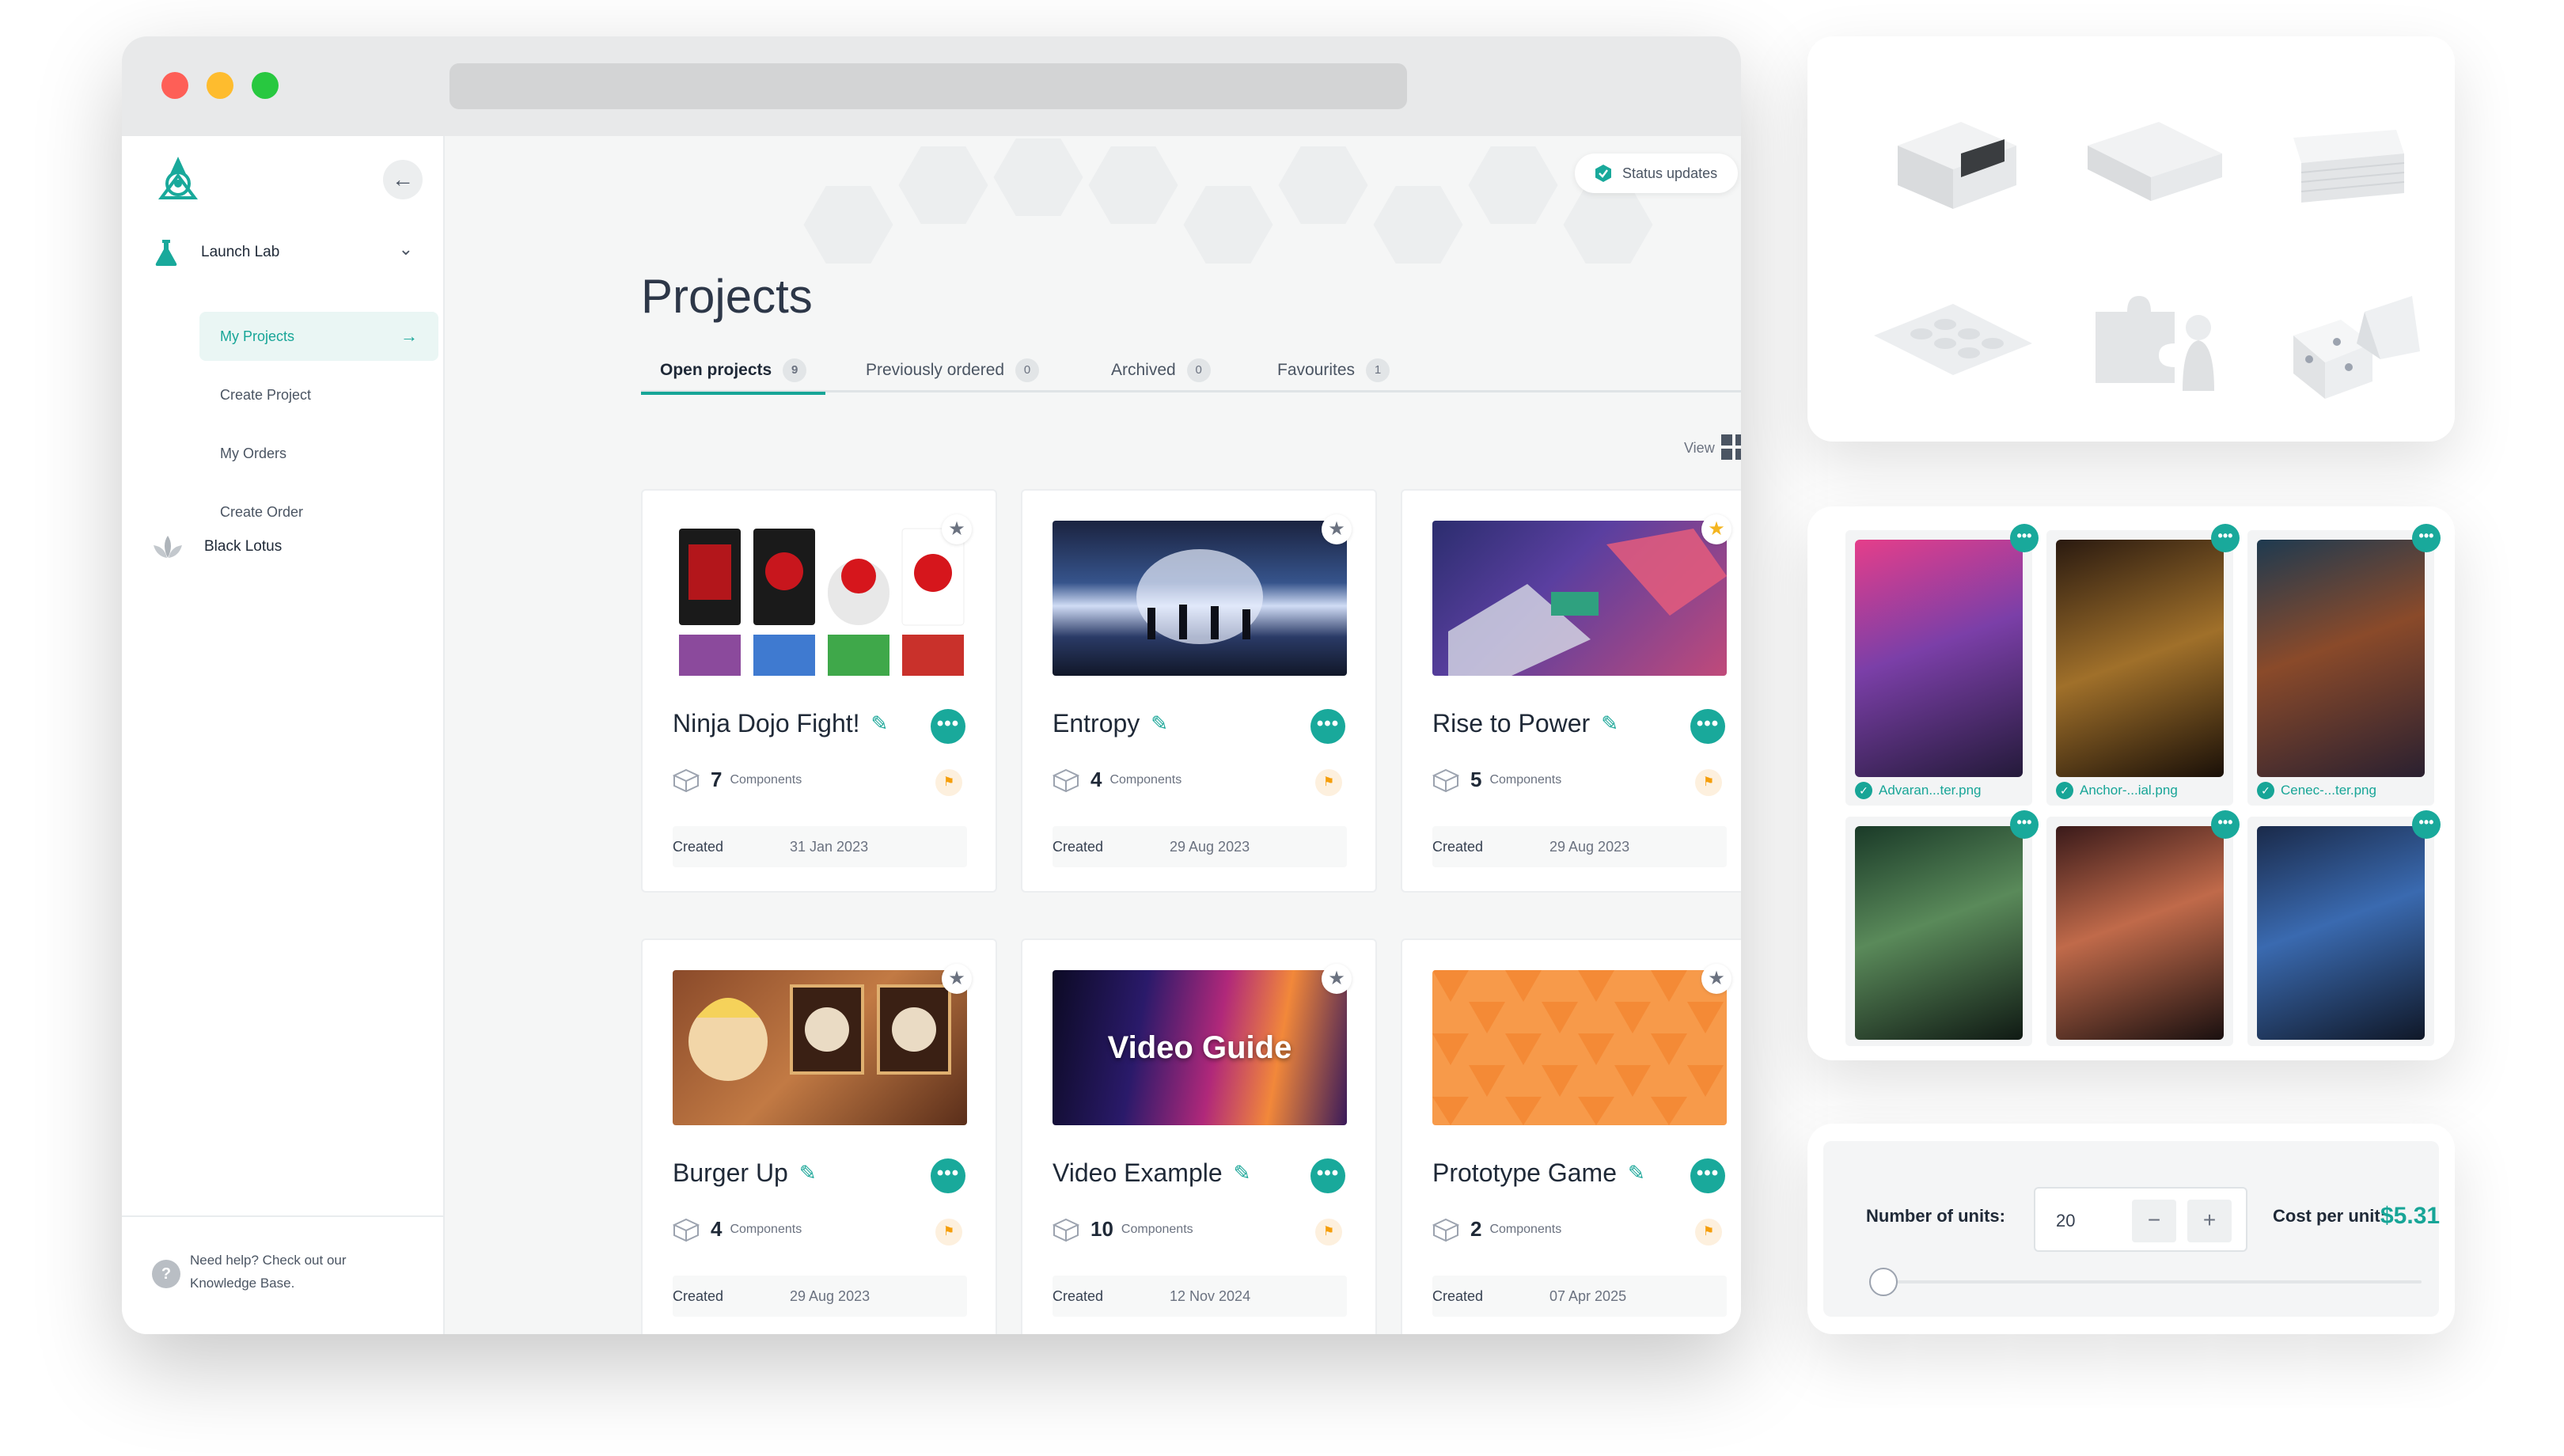 This screenshot has height=1456, width=2564. I want to click on decrement-button: −, so click(2154, 1221).